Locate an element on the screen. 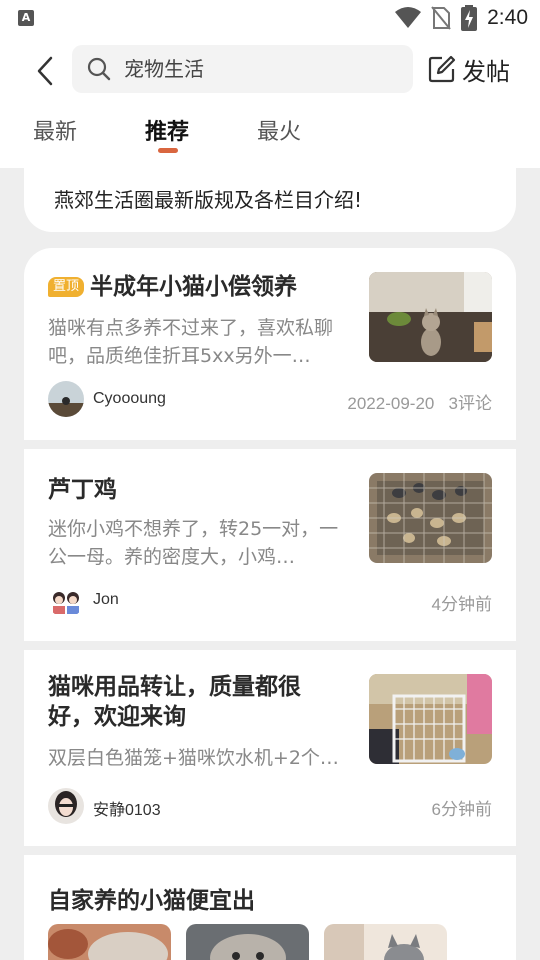 The height and width of the screenshot is (960, 540). header: 宠物生活 发帖 最新 推荐 最火 is located at coordinates (270, 102).